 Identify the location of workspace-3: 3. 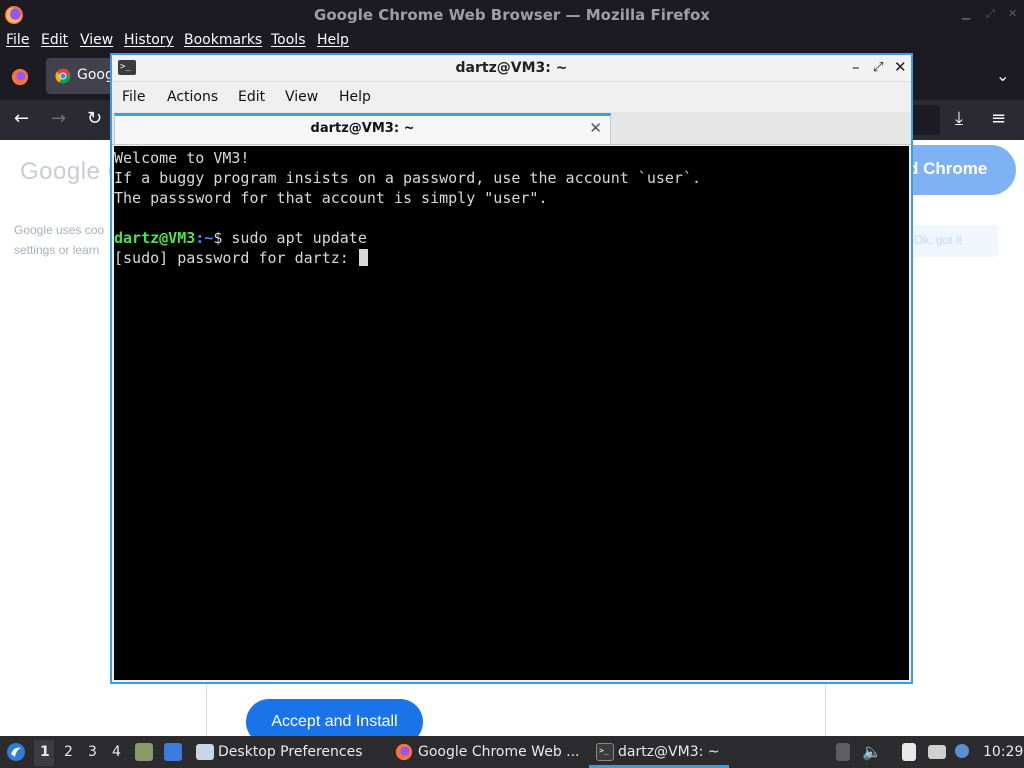
(92, 752).